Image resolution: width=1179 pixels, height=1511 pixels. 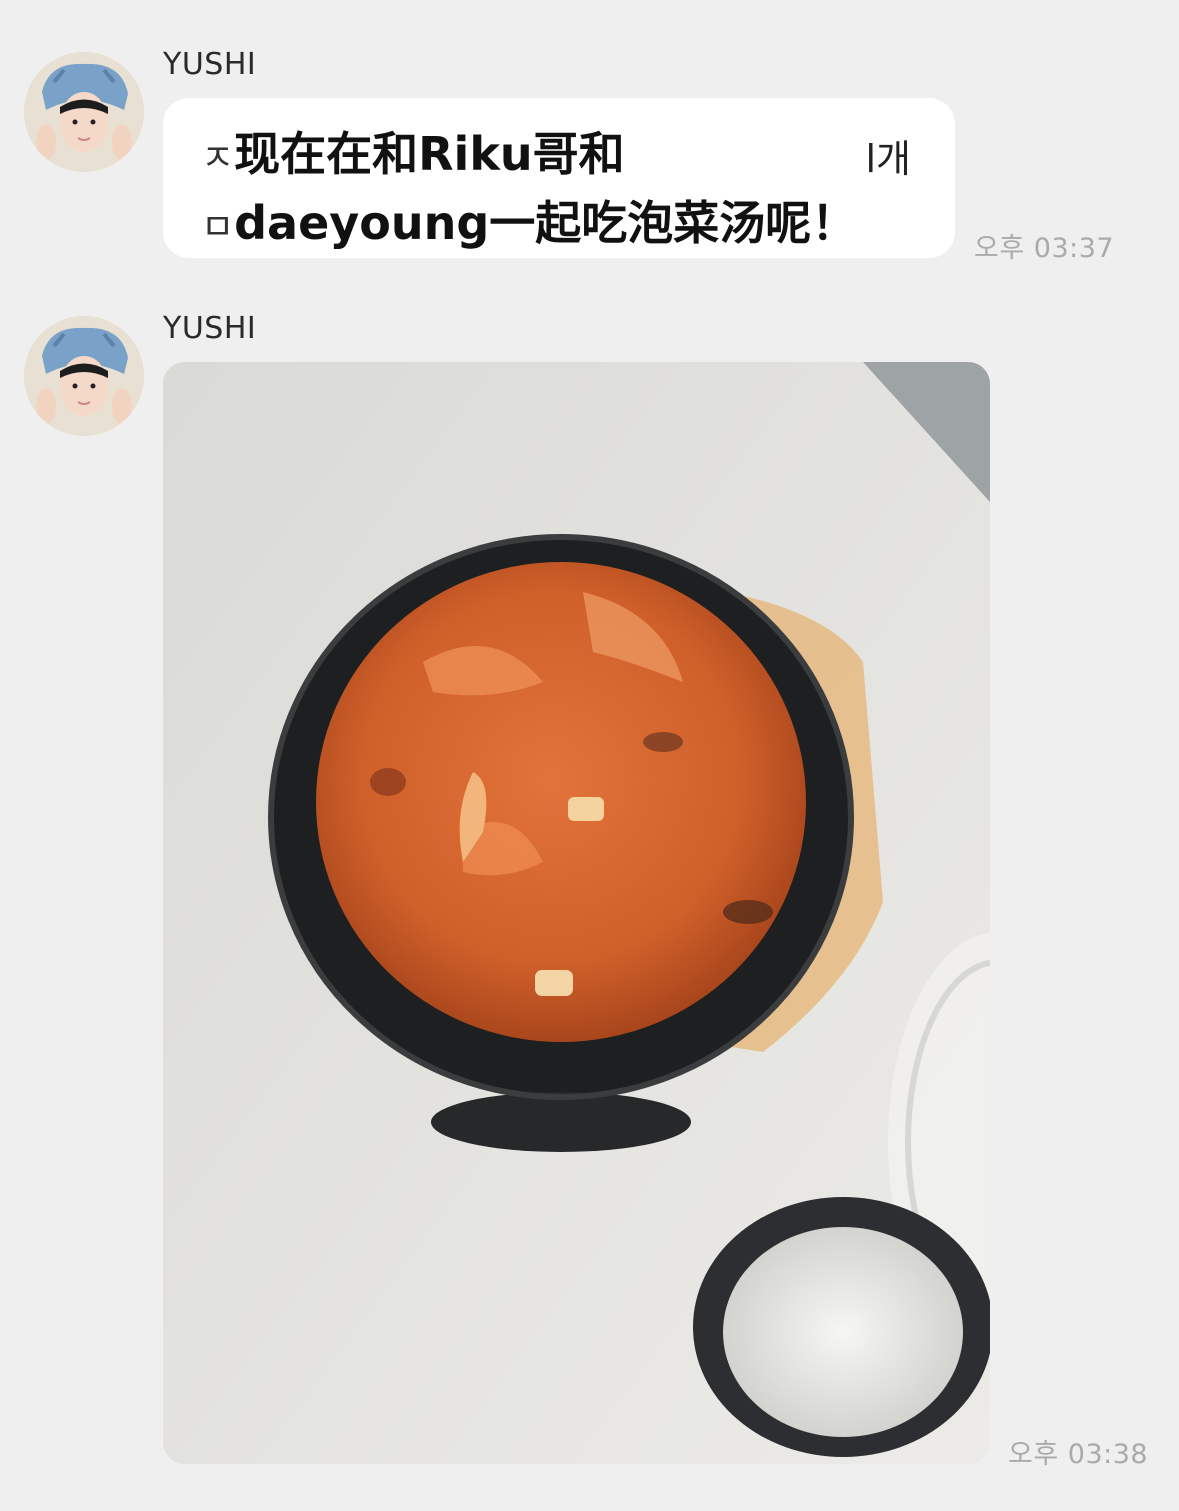 I want to click on message-bubble: ㅈ现在在和Riku哥和 ㅁdaeyoung一起吃泡菜汤呢！ l개, so click(x=559, y=178).